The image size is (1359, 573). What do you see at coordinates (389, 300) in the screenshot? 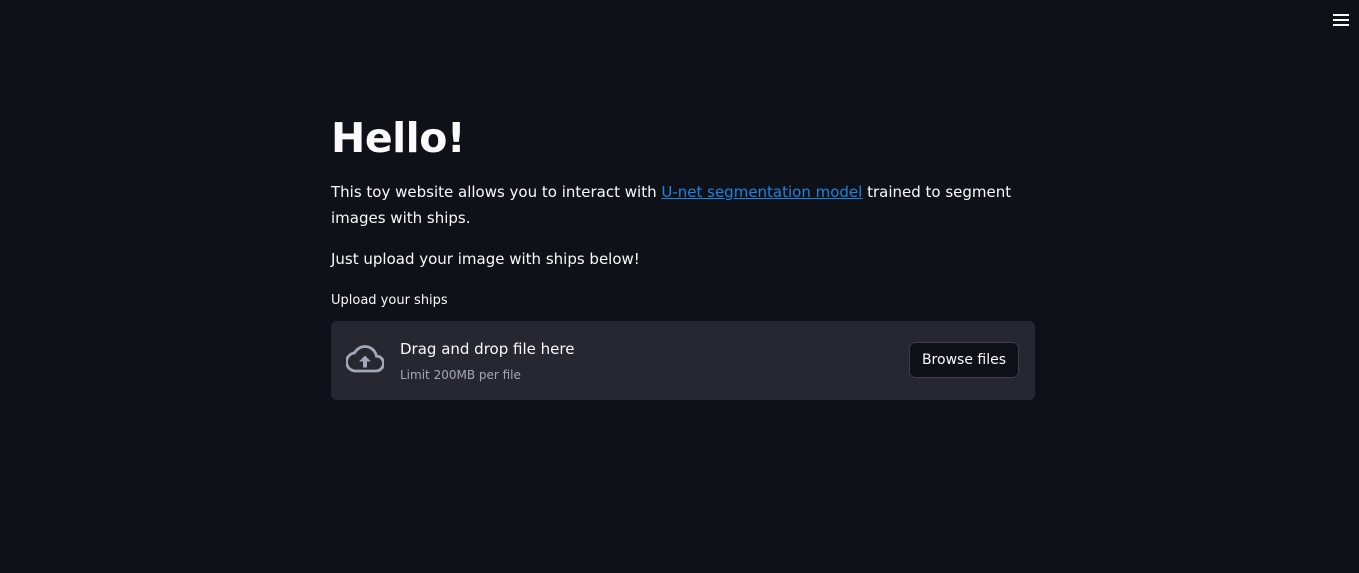
I see `upload-label: Upload your ships` at bounding box center [389, 300].